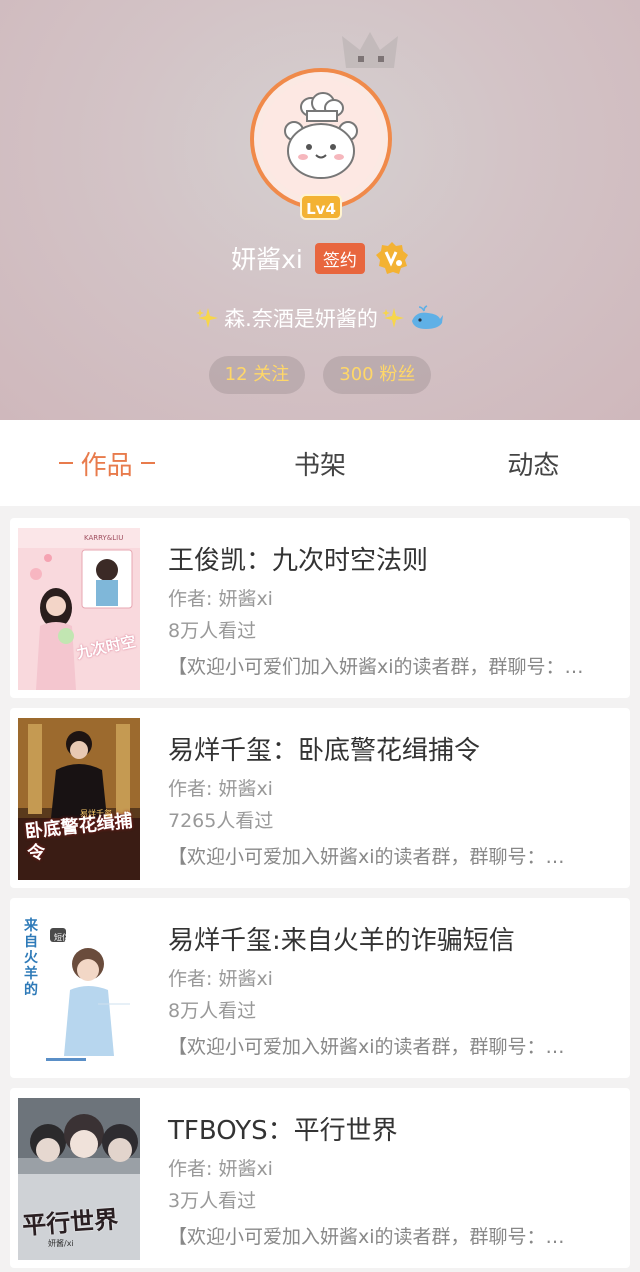 Image resolution: width=640 pixels, height=1272 pixels. Describe the element at coordinates (319, 465) in the screenshot. I see `tab-label: 书架` at that location.